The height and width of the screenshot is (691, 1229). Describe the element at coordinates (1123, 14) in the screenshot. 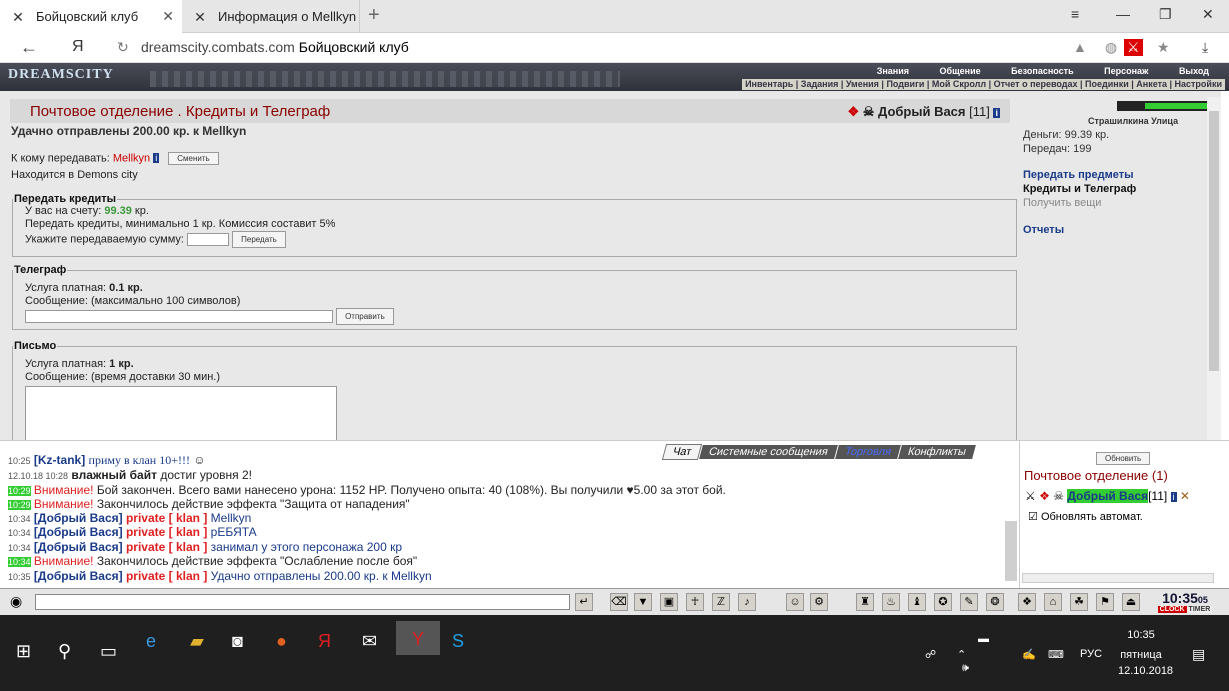

I see `minimize-icon: —` at that location.